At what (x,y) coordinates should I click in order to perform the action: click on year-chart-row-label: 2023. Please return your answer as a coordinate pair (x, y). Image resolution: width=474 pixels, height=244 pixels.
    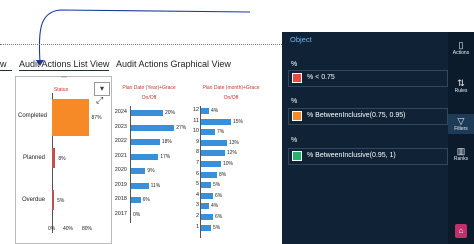
    Looking at the image, I should click on (120, 126).